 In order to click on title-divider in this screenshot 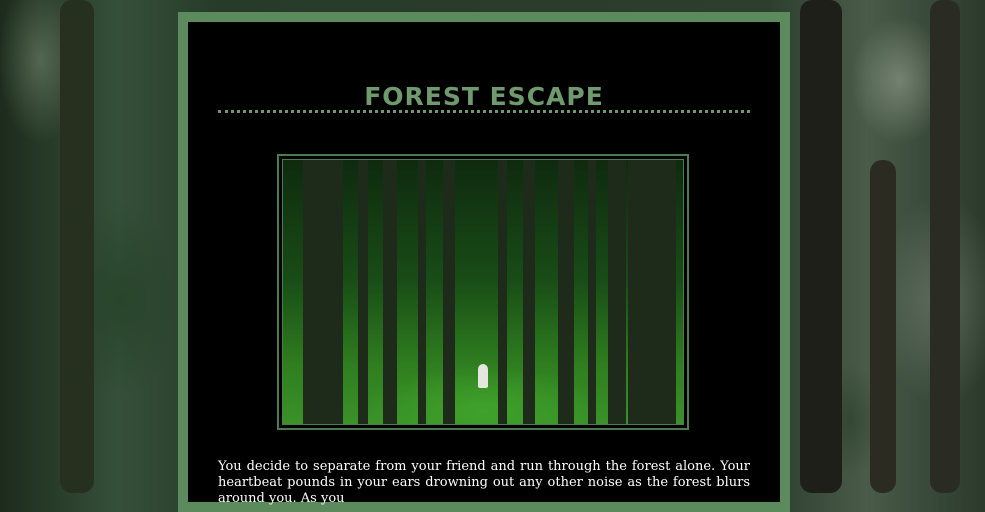, I will do `click(484, 111)`.